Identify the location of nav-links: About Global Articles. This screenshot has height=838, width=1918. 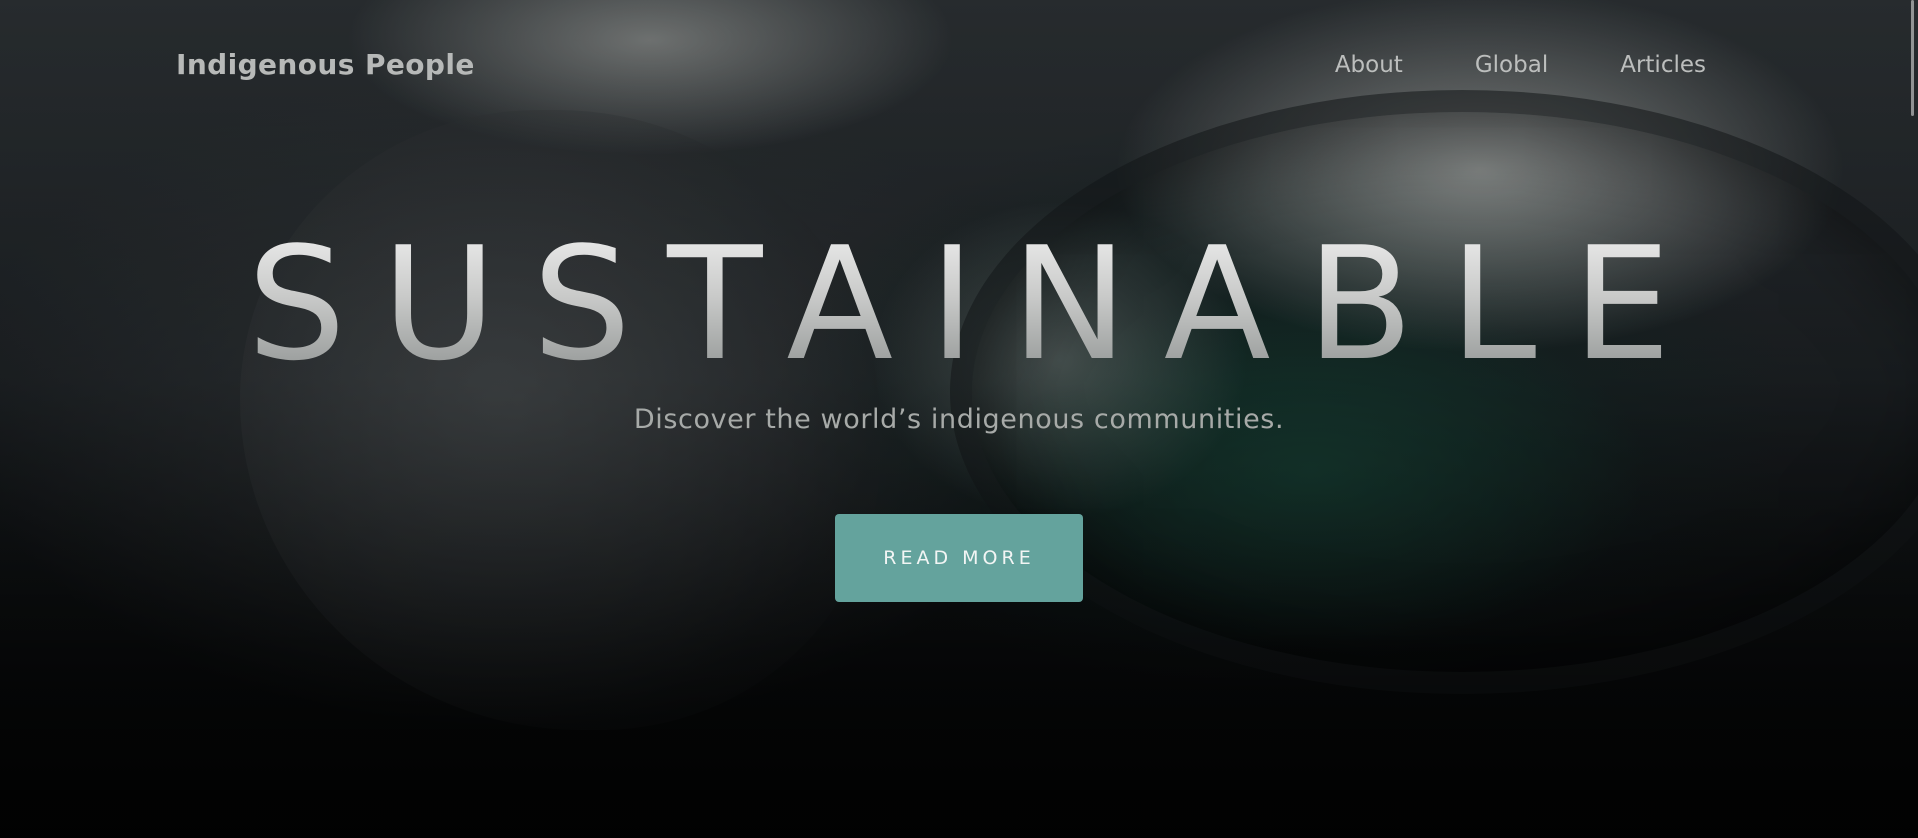
(1520, 65).